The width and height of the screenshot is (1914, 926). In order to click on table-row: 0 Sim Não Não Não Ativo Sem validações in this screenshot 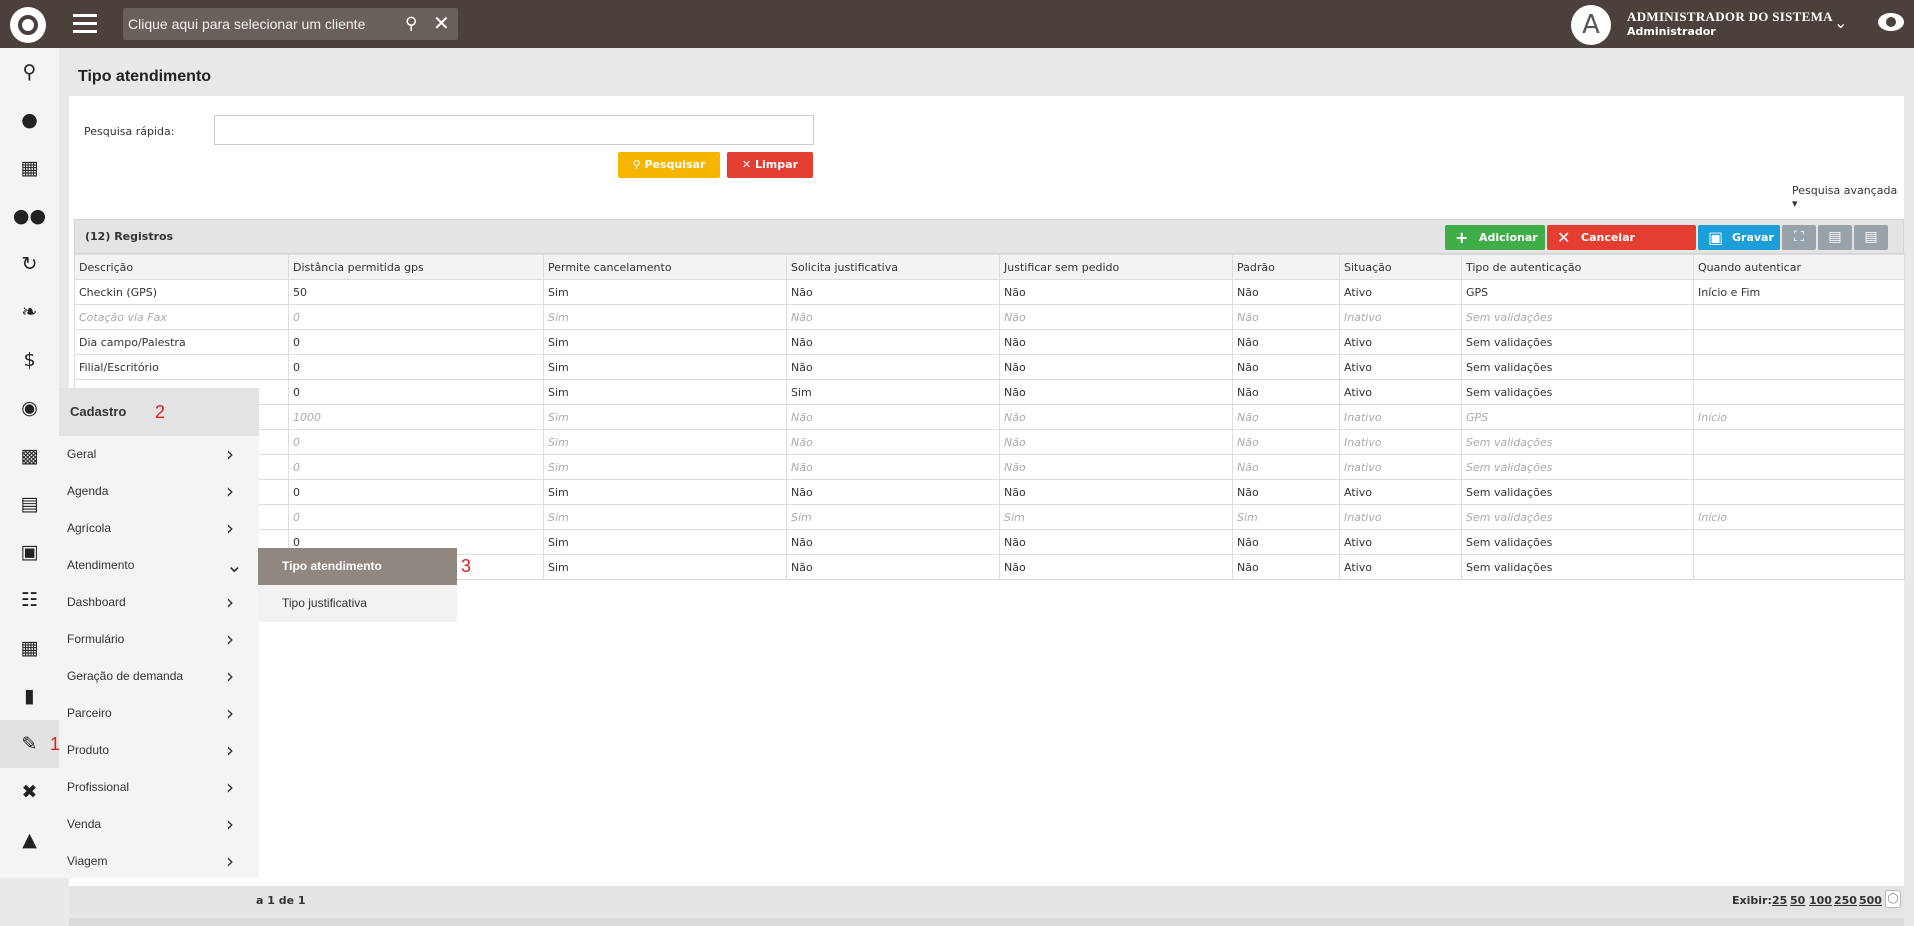, I will do `click(989, 492)`.